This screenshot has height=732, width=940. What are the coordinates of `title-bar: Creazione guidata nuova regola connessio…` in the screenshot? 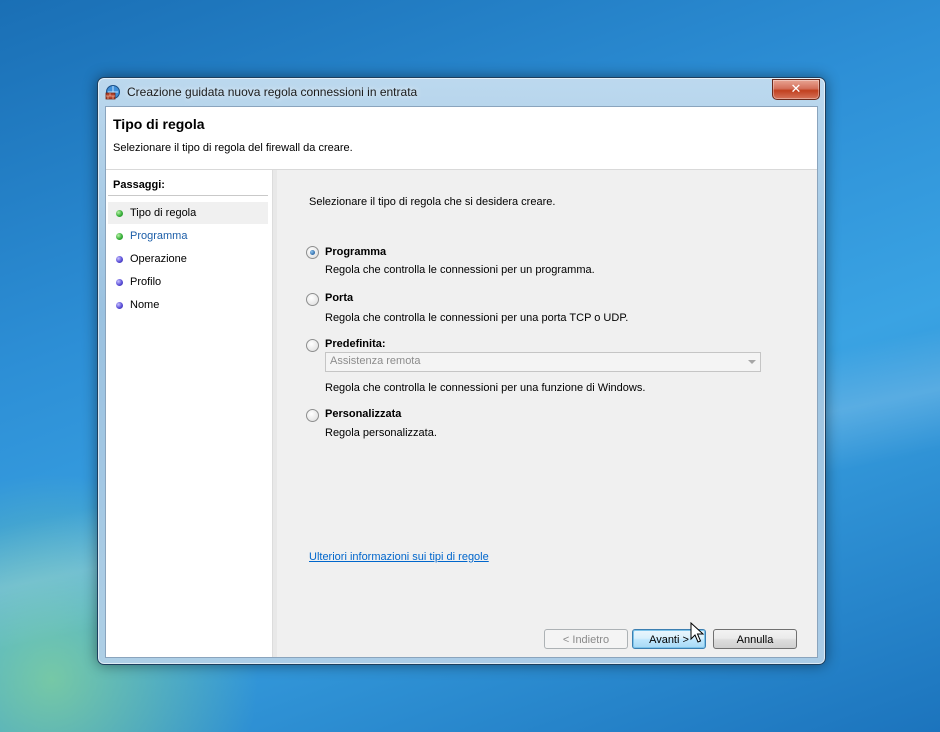 It's located at (461, 92).